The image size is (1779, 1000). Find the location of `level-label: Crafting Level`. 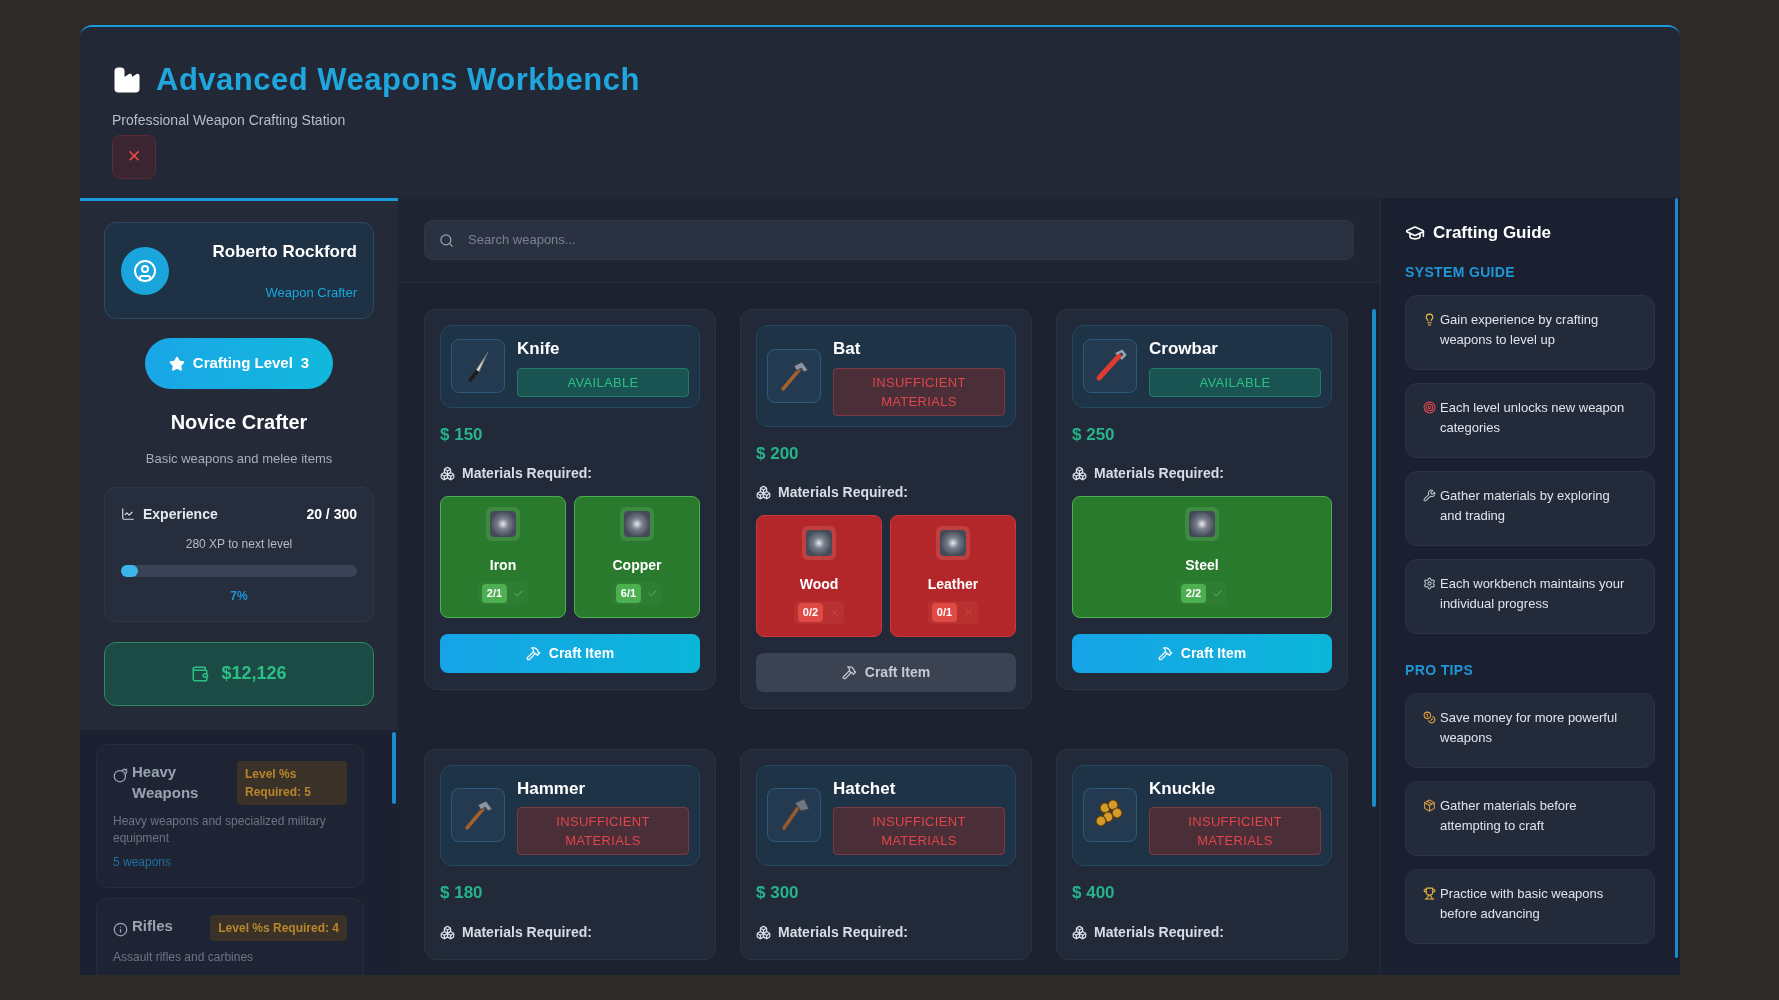

level-label: Crafting Level is located at coordinates (242, 363).